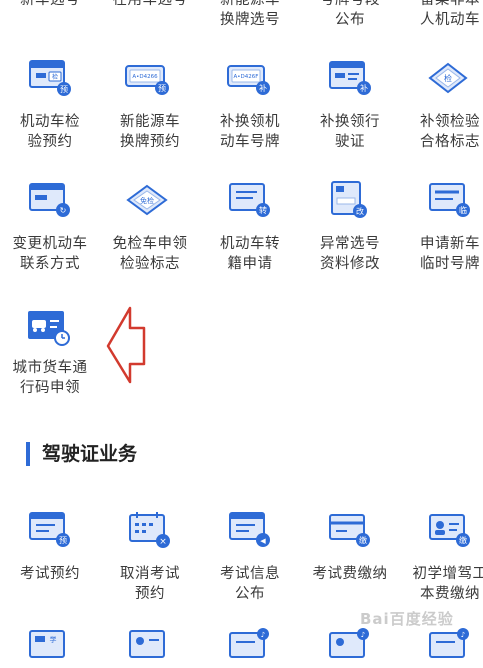  Describe the element at coordinates (150, 584) in the screenshot. I see `service-label: 取消考试 预约` at that location.